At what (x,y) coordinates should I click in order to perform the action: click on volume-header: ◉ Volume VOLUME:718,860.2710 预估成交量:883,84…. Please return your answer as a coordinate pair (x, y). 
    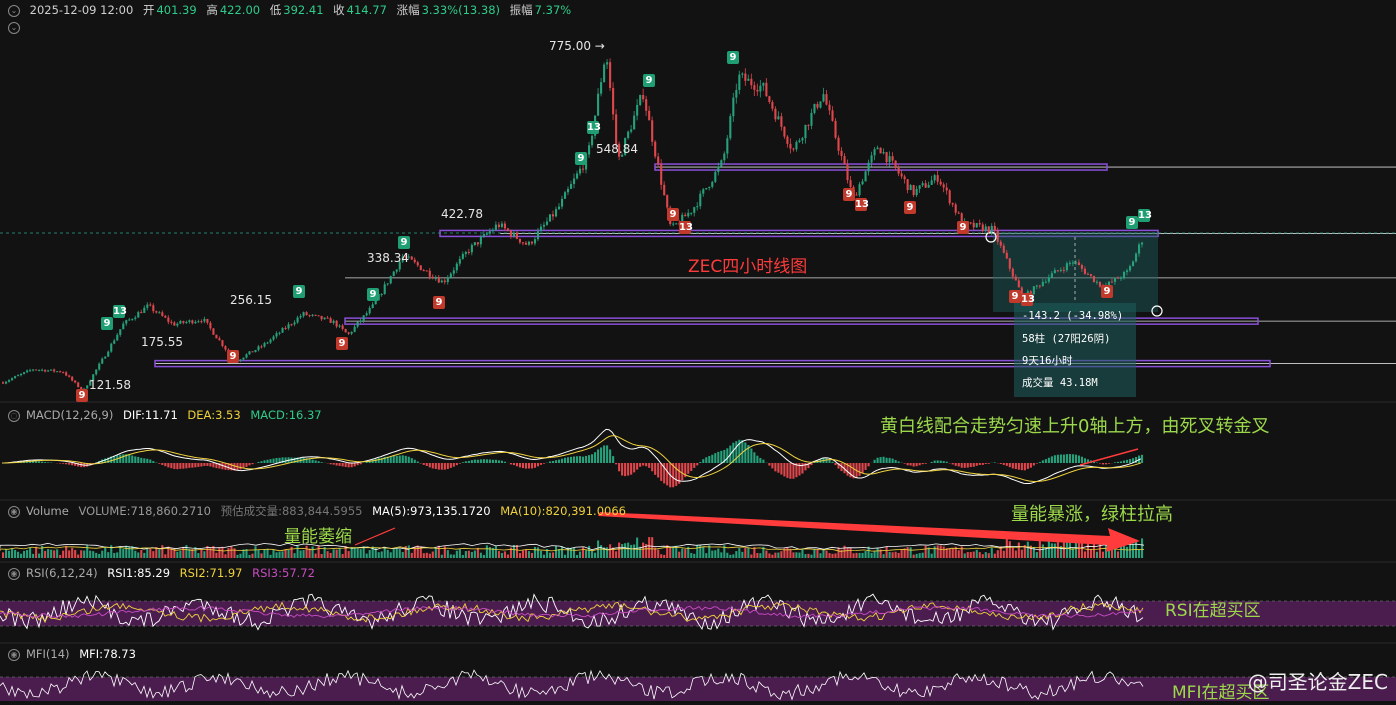
    Looking at the image, I should click on (320, 511).